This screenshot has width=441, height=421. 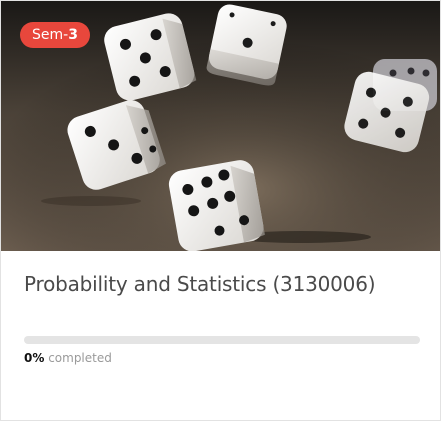 I want to click on semester-badge: Sem-3, so click(x=55, y=35).